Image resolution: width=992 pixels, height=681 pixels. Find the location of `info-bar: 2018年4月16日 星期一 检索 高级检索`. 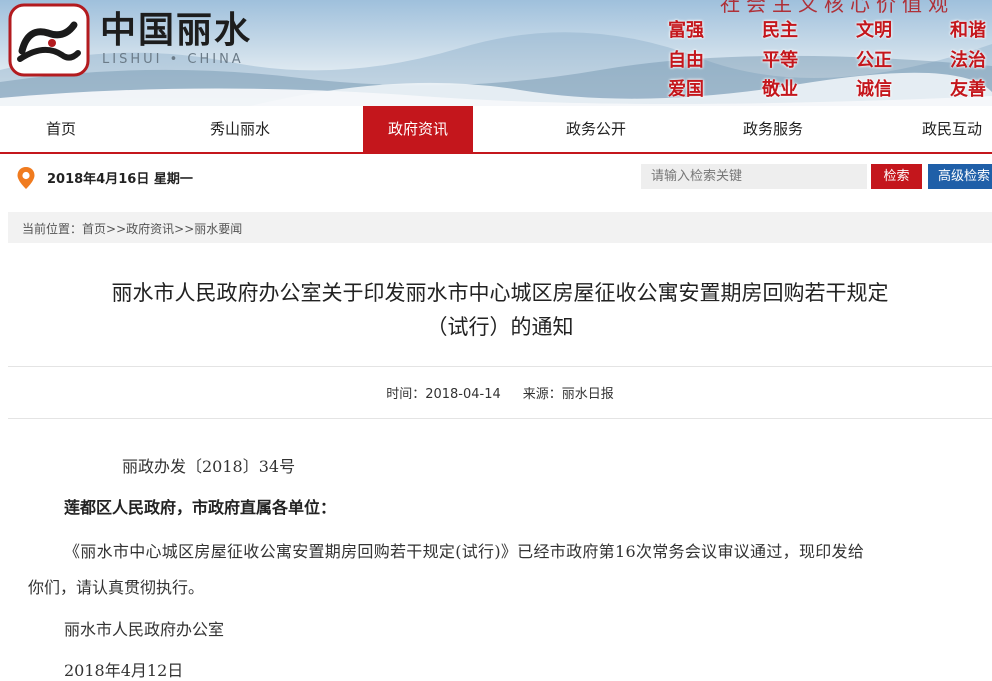

info-bar: 2018年4月16日 星期一 检索 高级检索 is located at coordinates (496, 176).